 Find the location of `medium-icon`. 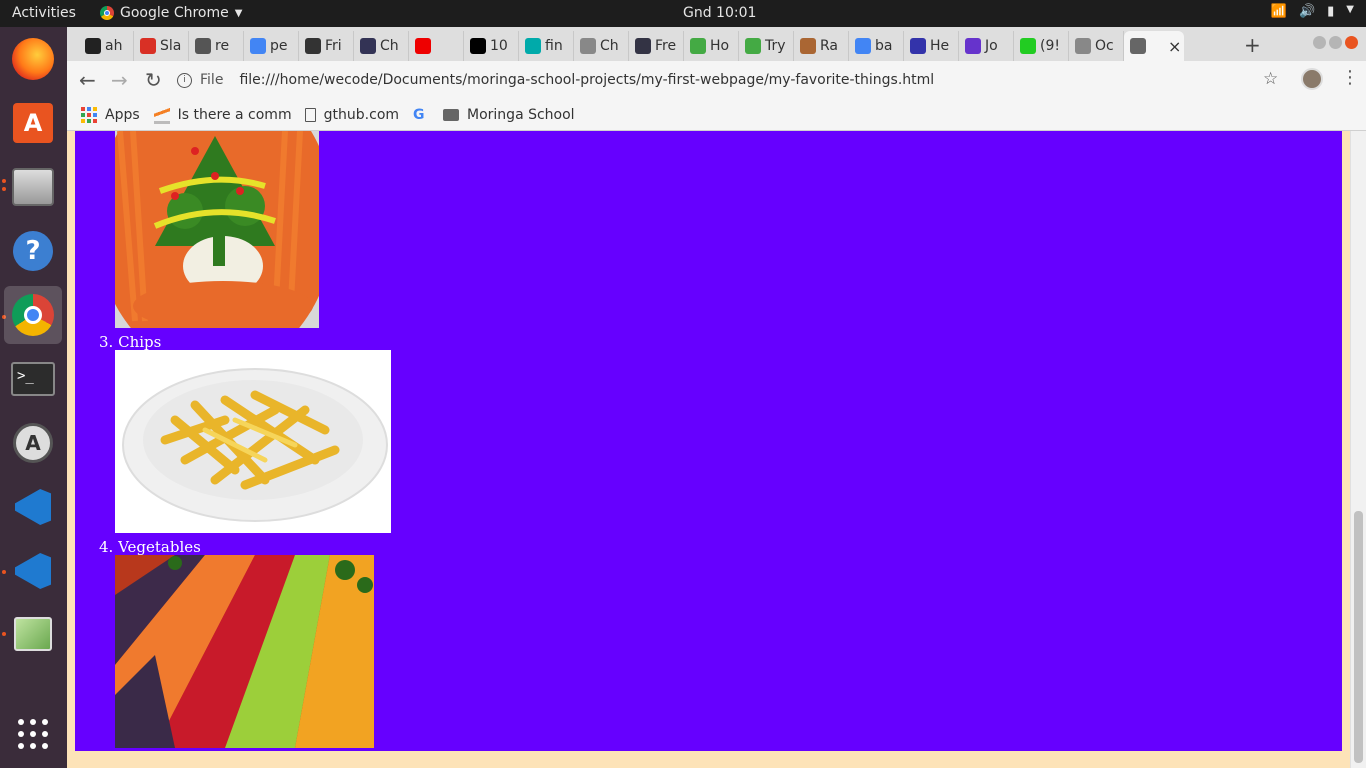

medium-icon is located at coordinates (478, 46).